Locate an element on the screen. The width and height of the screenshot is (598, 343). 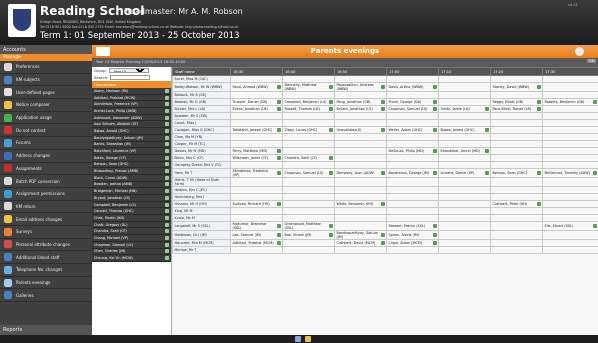
appointment-slot: Trussler, Daniel (GB) is located at coordinates (256, 102).